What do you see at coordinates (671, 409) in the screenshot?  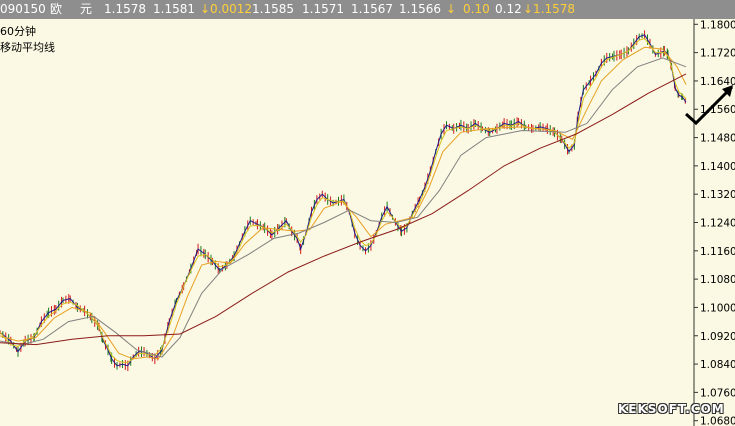 I see `watermark-logo: KEKSOFT.COM` at bounding box center [671, 409].